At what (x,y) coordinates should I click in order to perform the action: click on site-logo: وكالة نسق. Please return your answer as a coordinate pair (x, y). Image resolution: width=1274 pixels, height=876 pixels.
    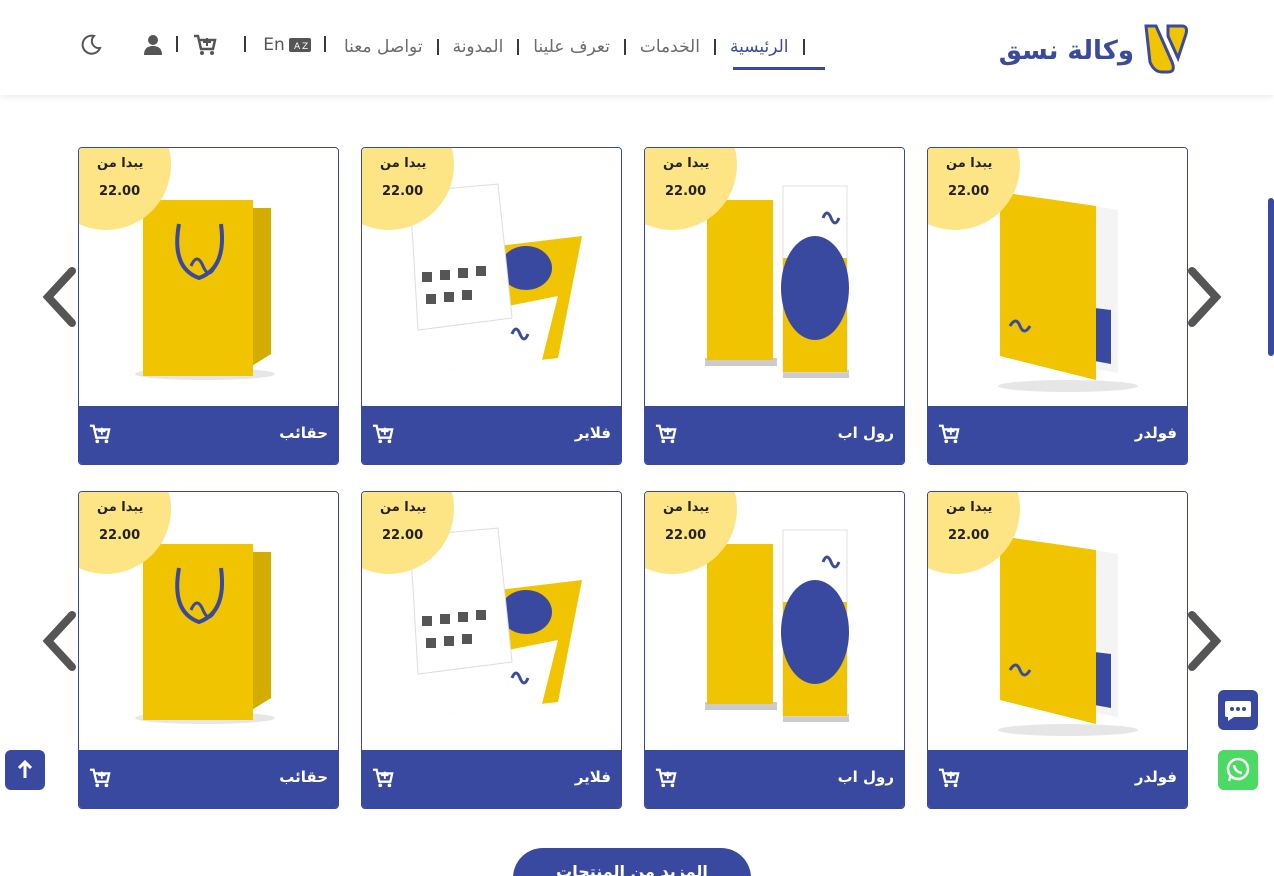
    Looking at the image, I should click on (1094, 49).